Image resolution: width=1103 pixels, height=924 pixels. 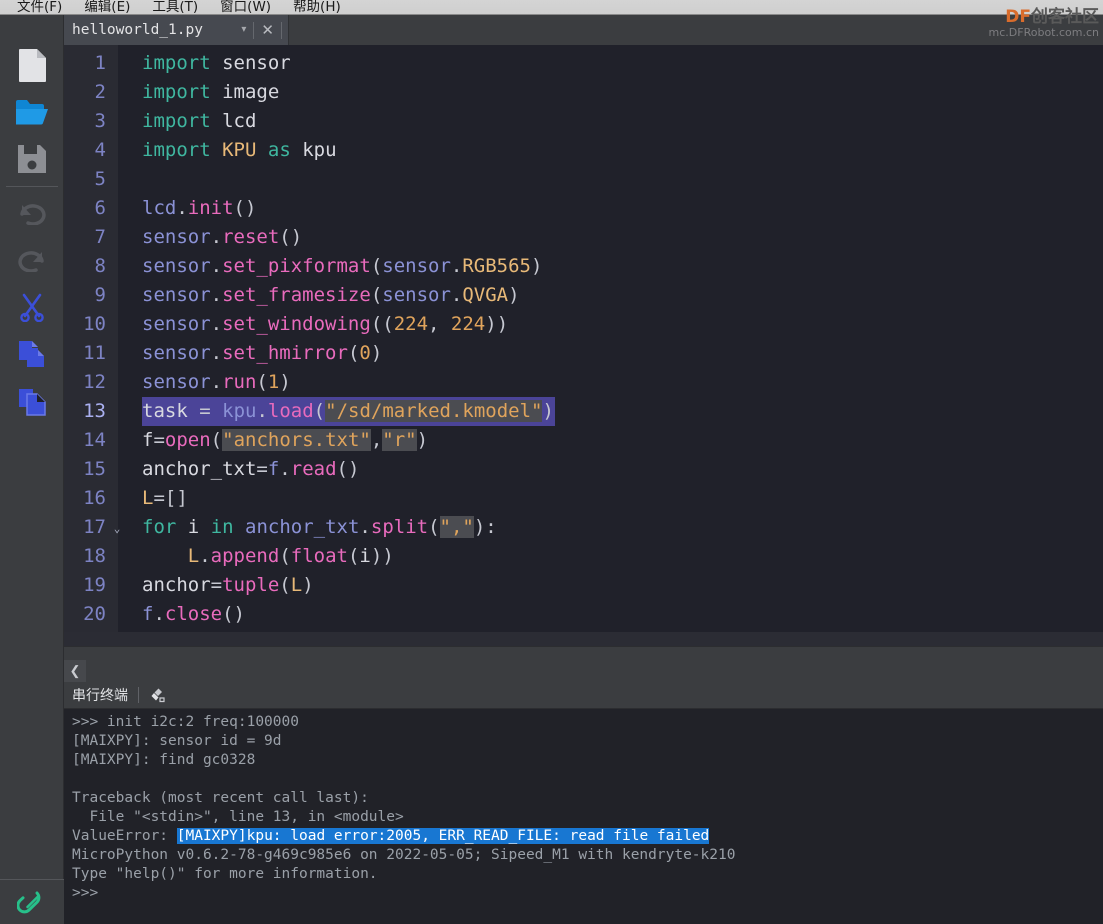 What do you see at coordinates (262, 353) in the screenshot?
I see `code-line-text: sensor.set_hmirror(0)` at bounding box center [262, 353].